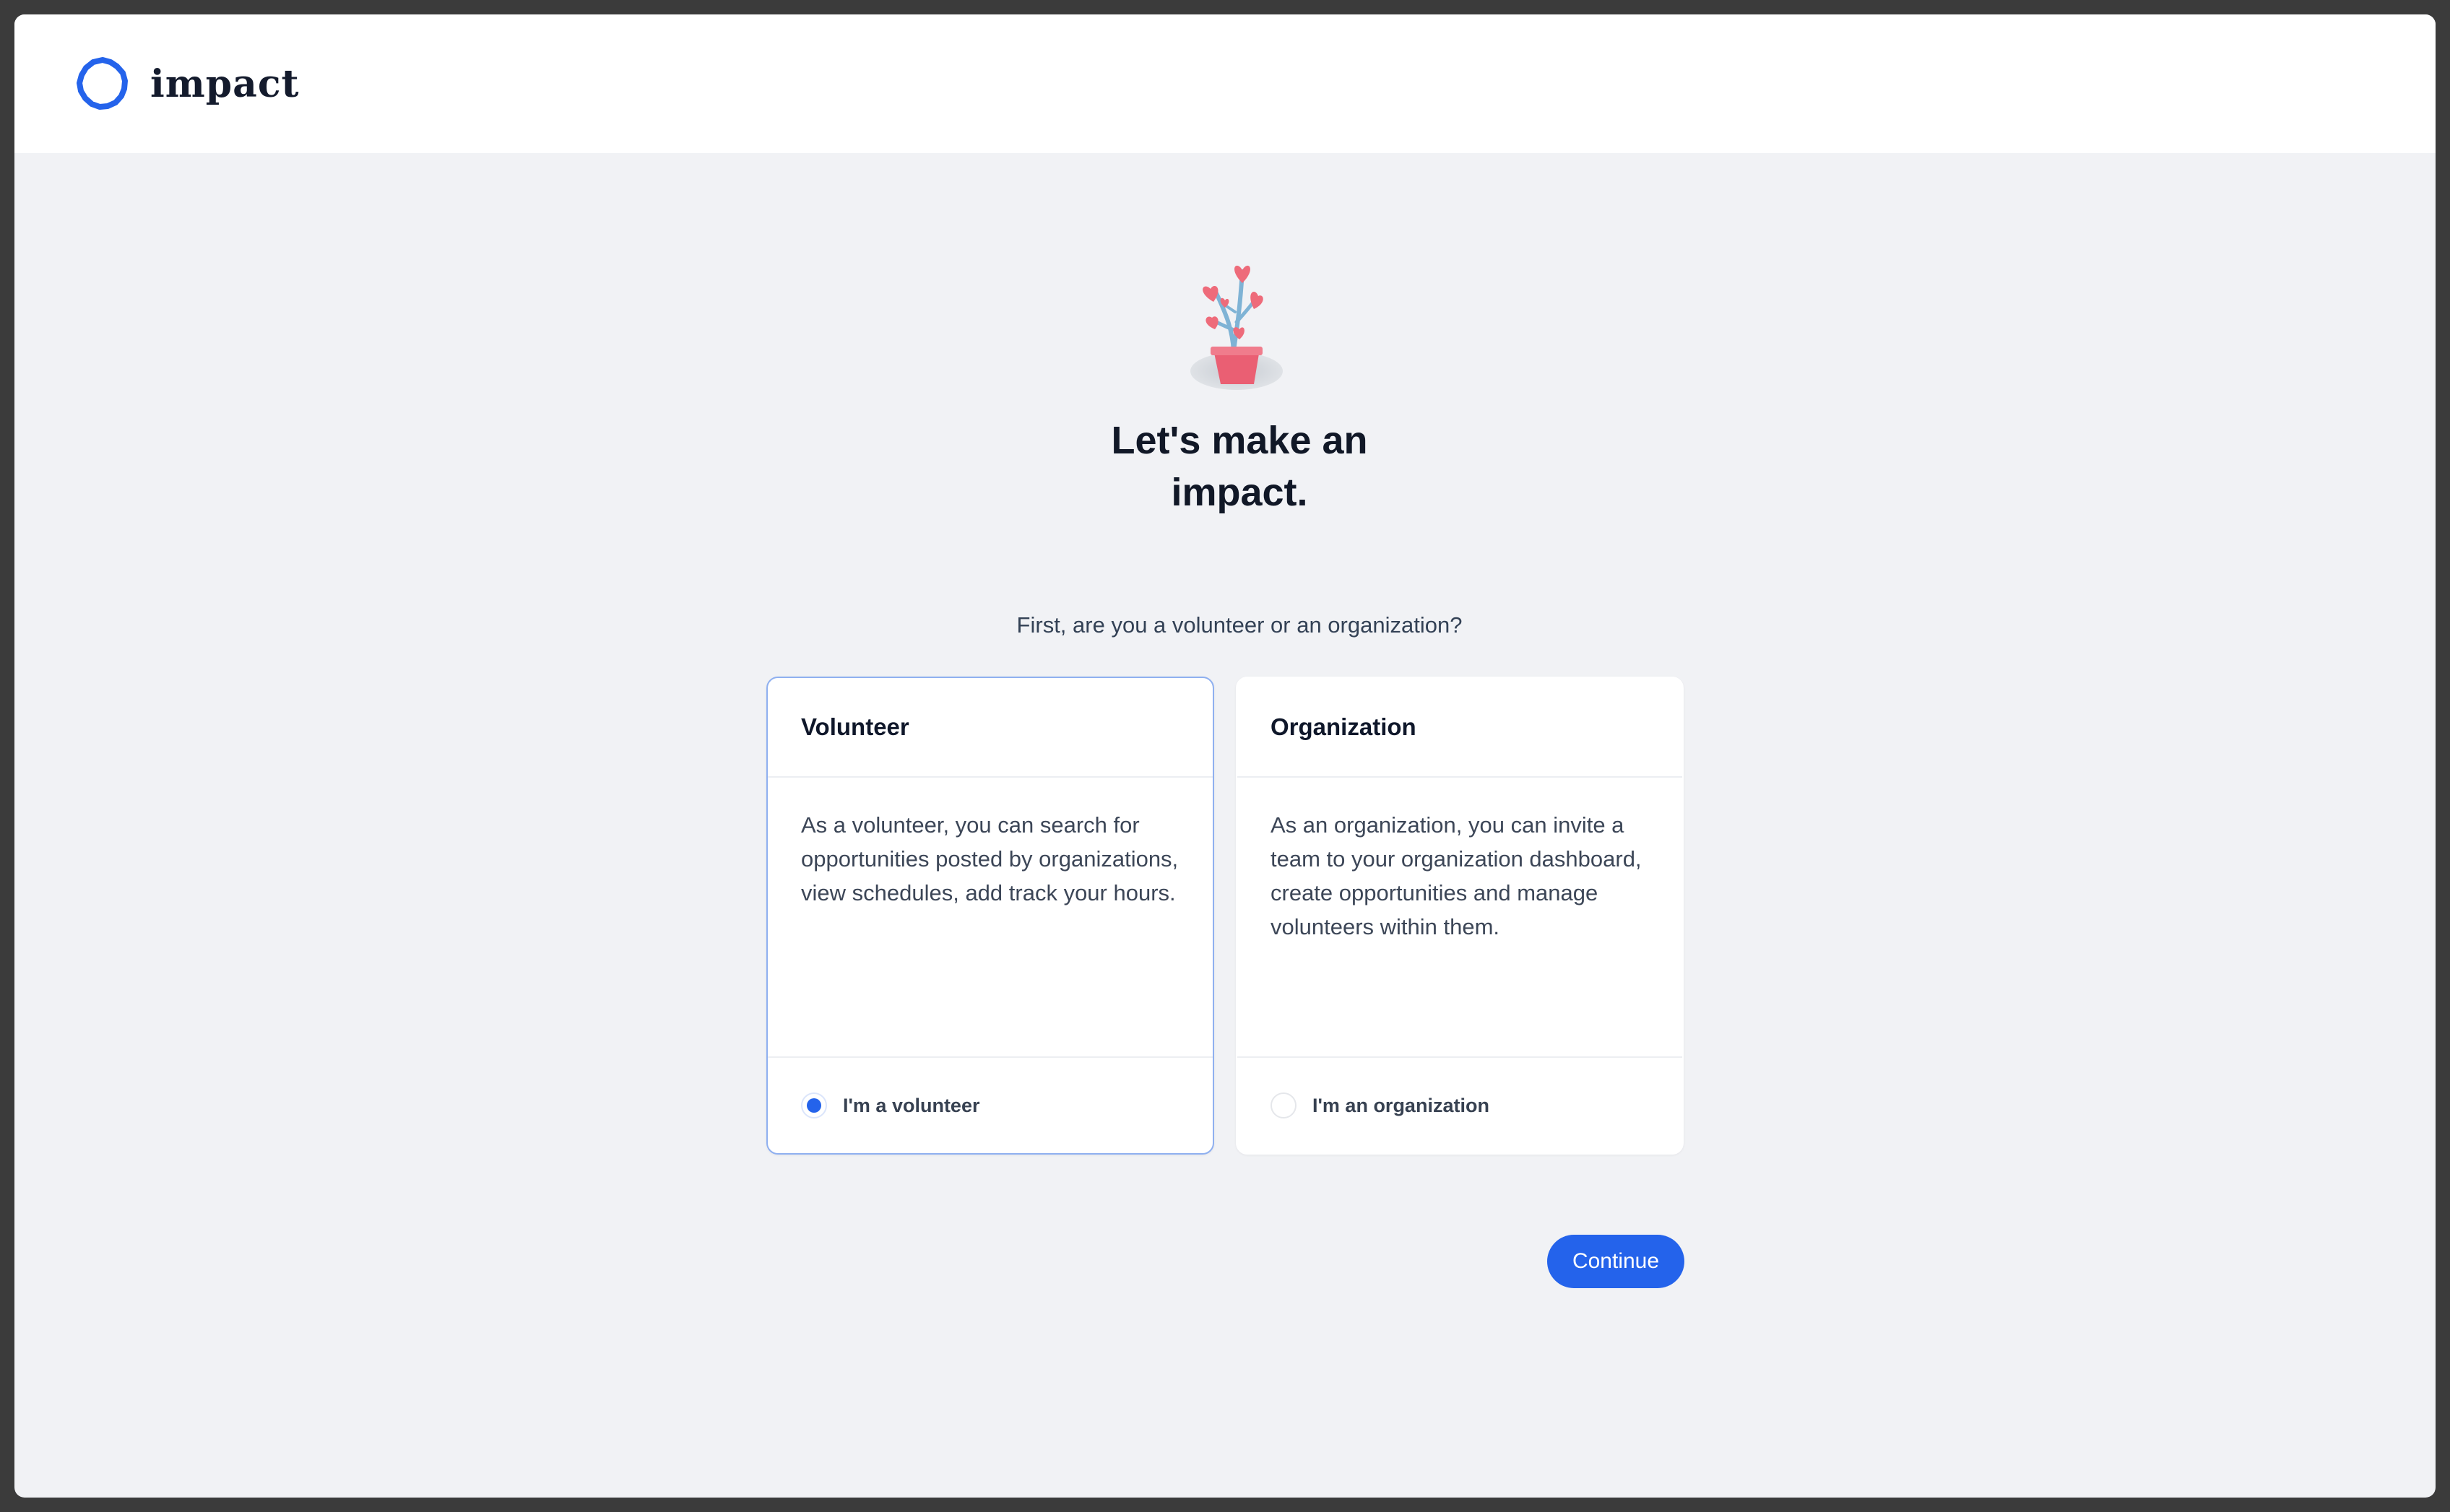  I want to click on volunteer-radio-button, so click(814, 1105).